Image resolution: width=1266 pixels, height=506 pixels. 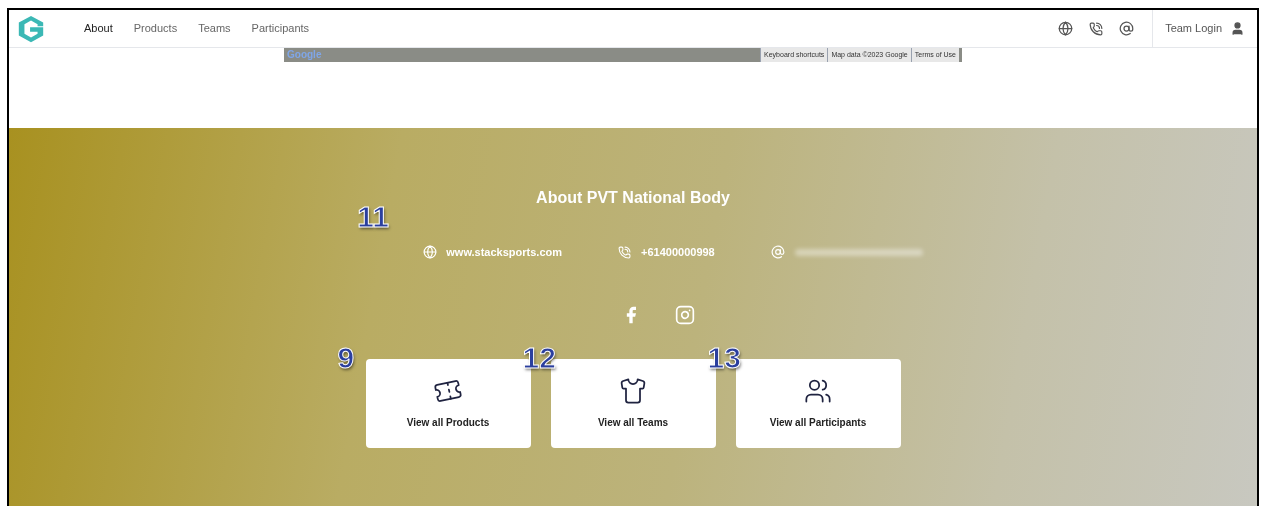 I want to click on map-logo: Google, so click(x=304, y=55).